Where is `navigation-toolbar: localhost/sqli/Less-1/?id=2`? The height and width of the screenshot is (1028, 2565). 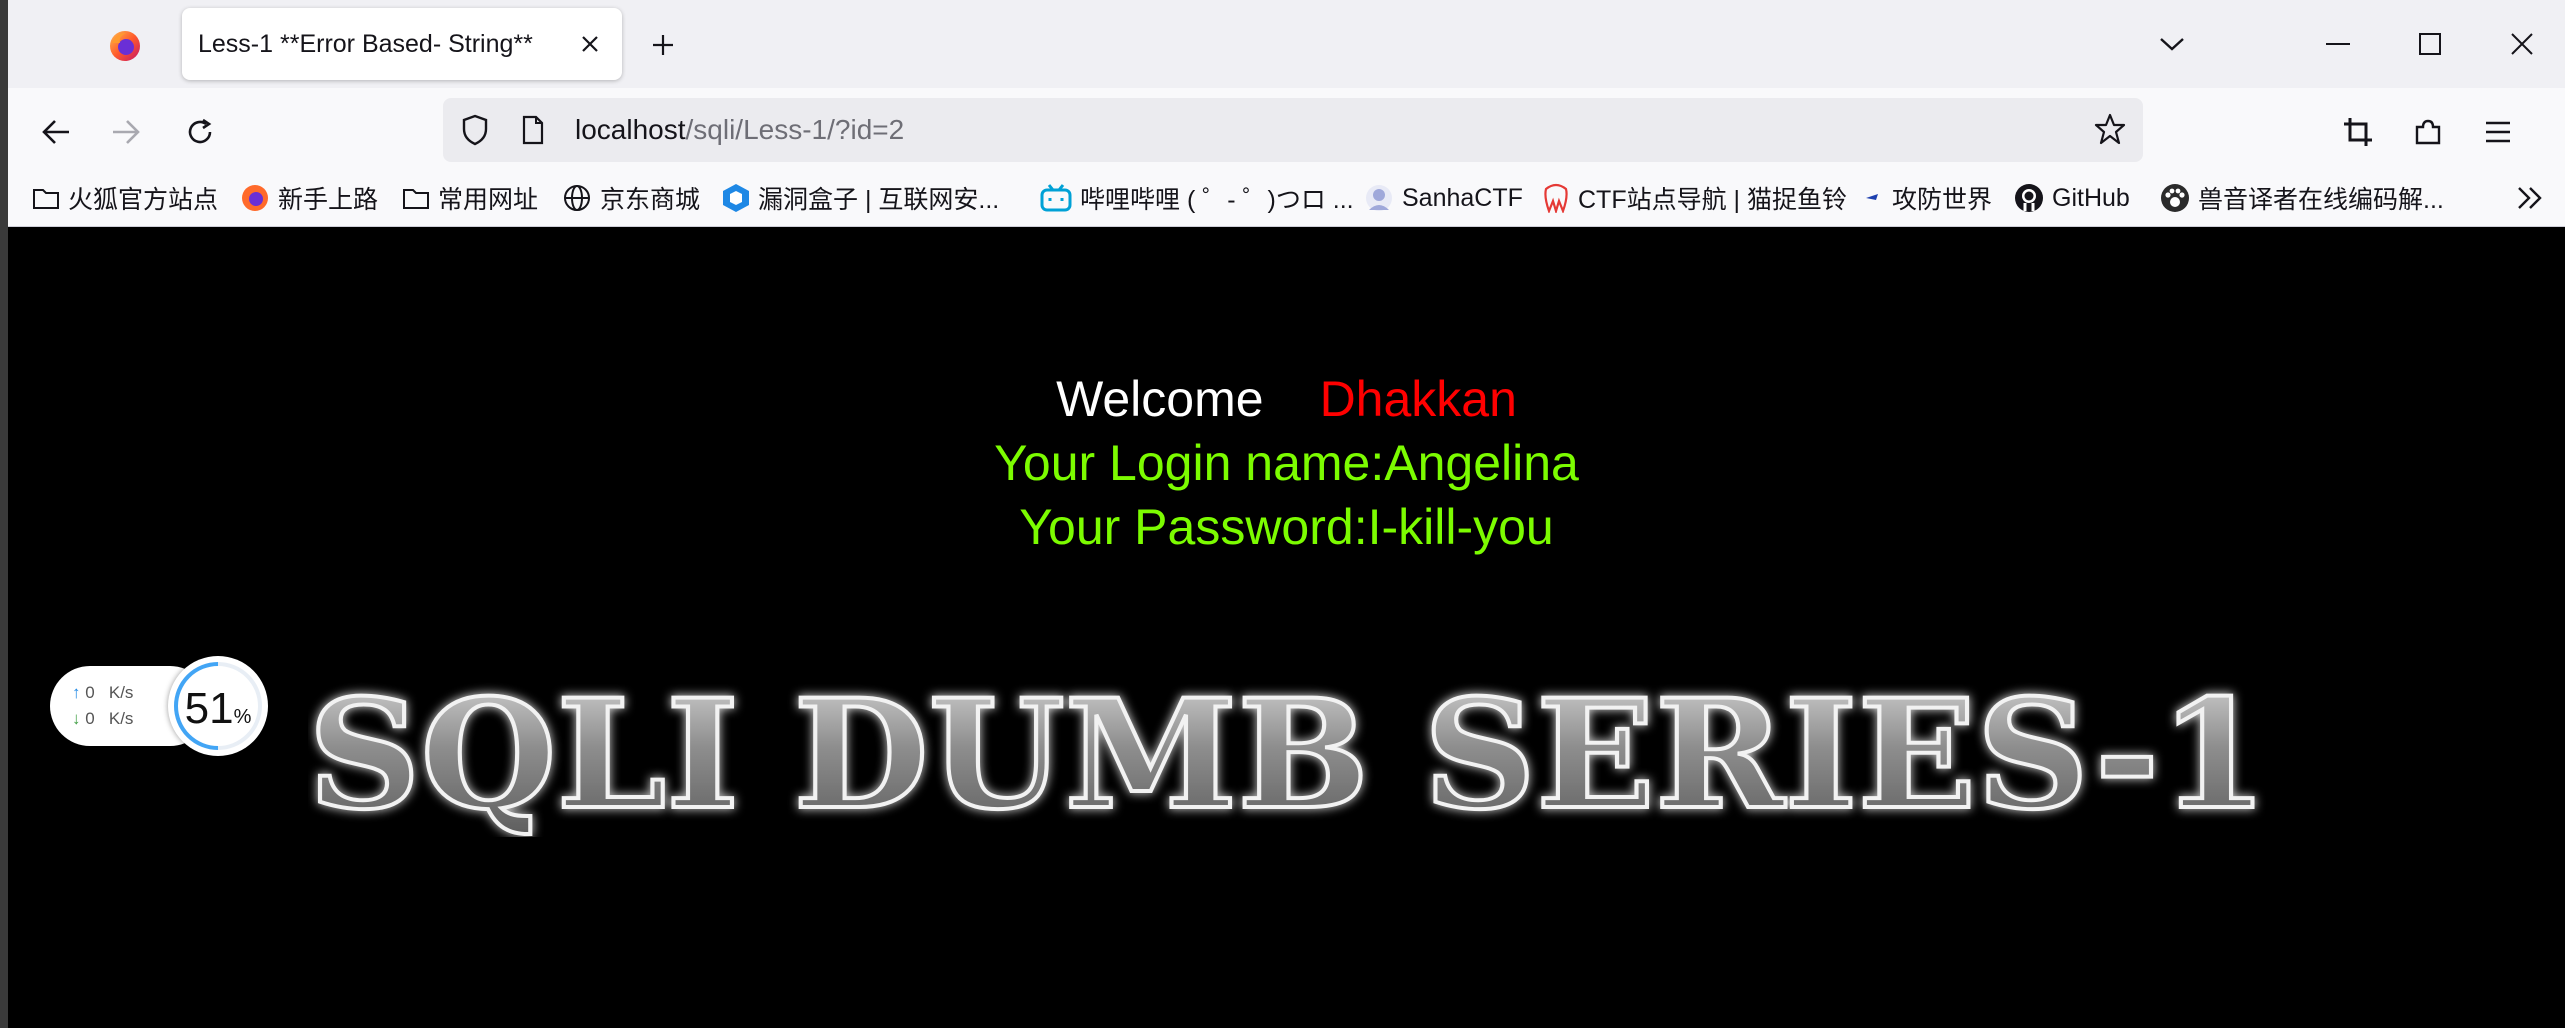 navigation-toolbar: localhost/sqli/Less-1/?id=2 is located at coordinates (1286, 130).